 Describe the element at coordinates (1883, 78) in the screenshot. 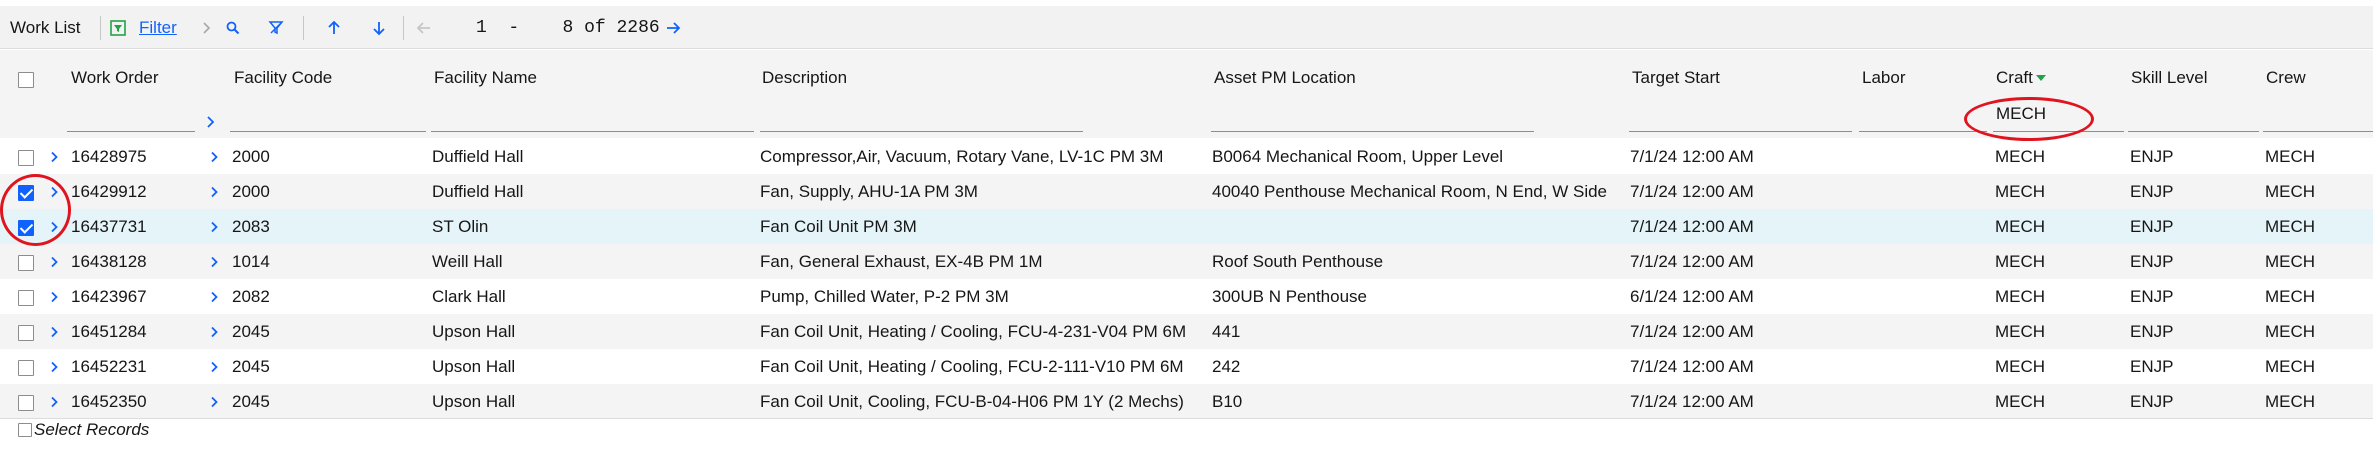

I see `col-labor: Labor` at that location.